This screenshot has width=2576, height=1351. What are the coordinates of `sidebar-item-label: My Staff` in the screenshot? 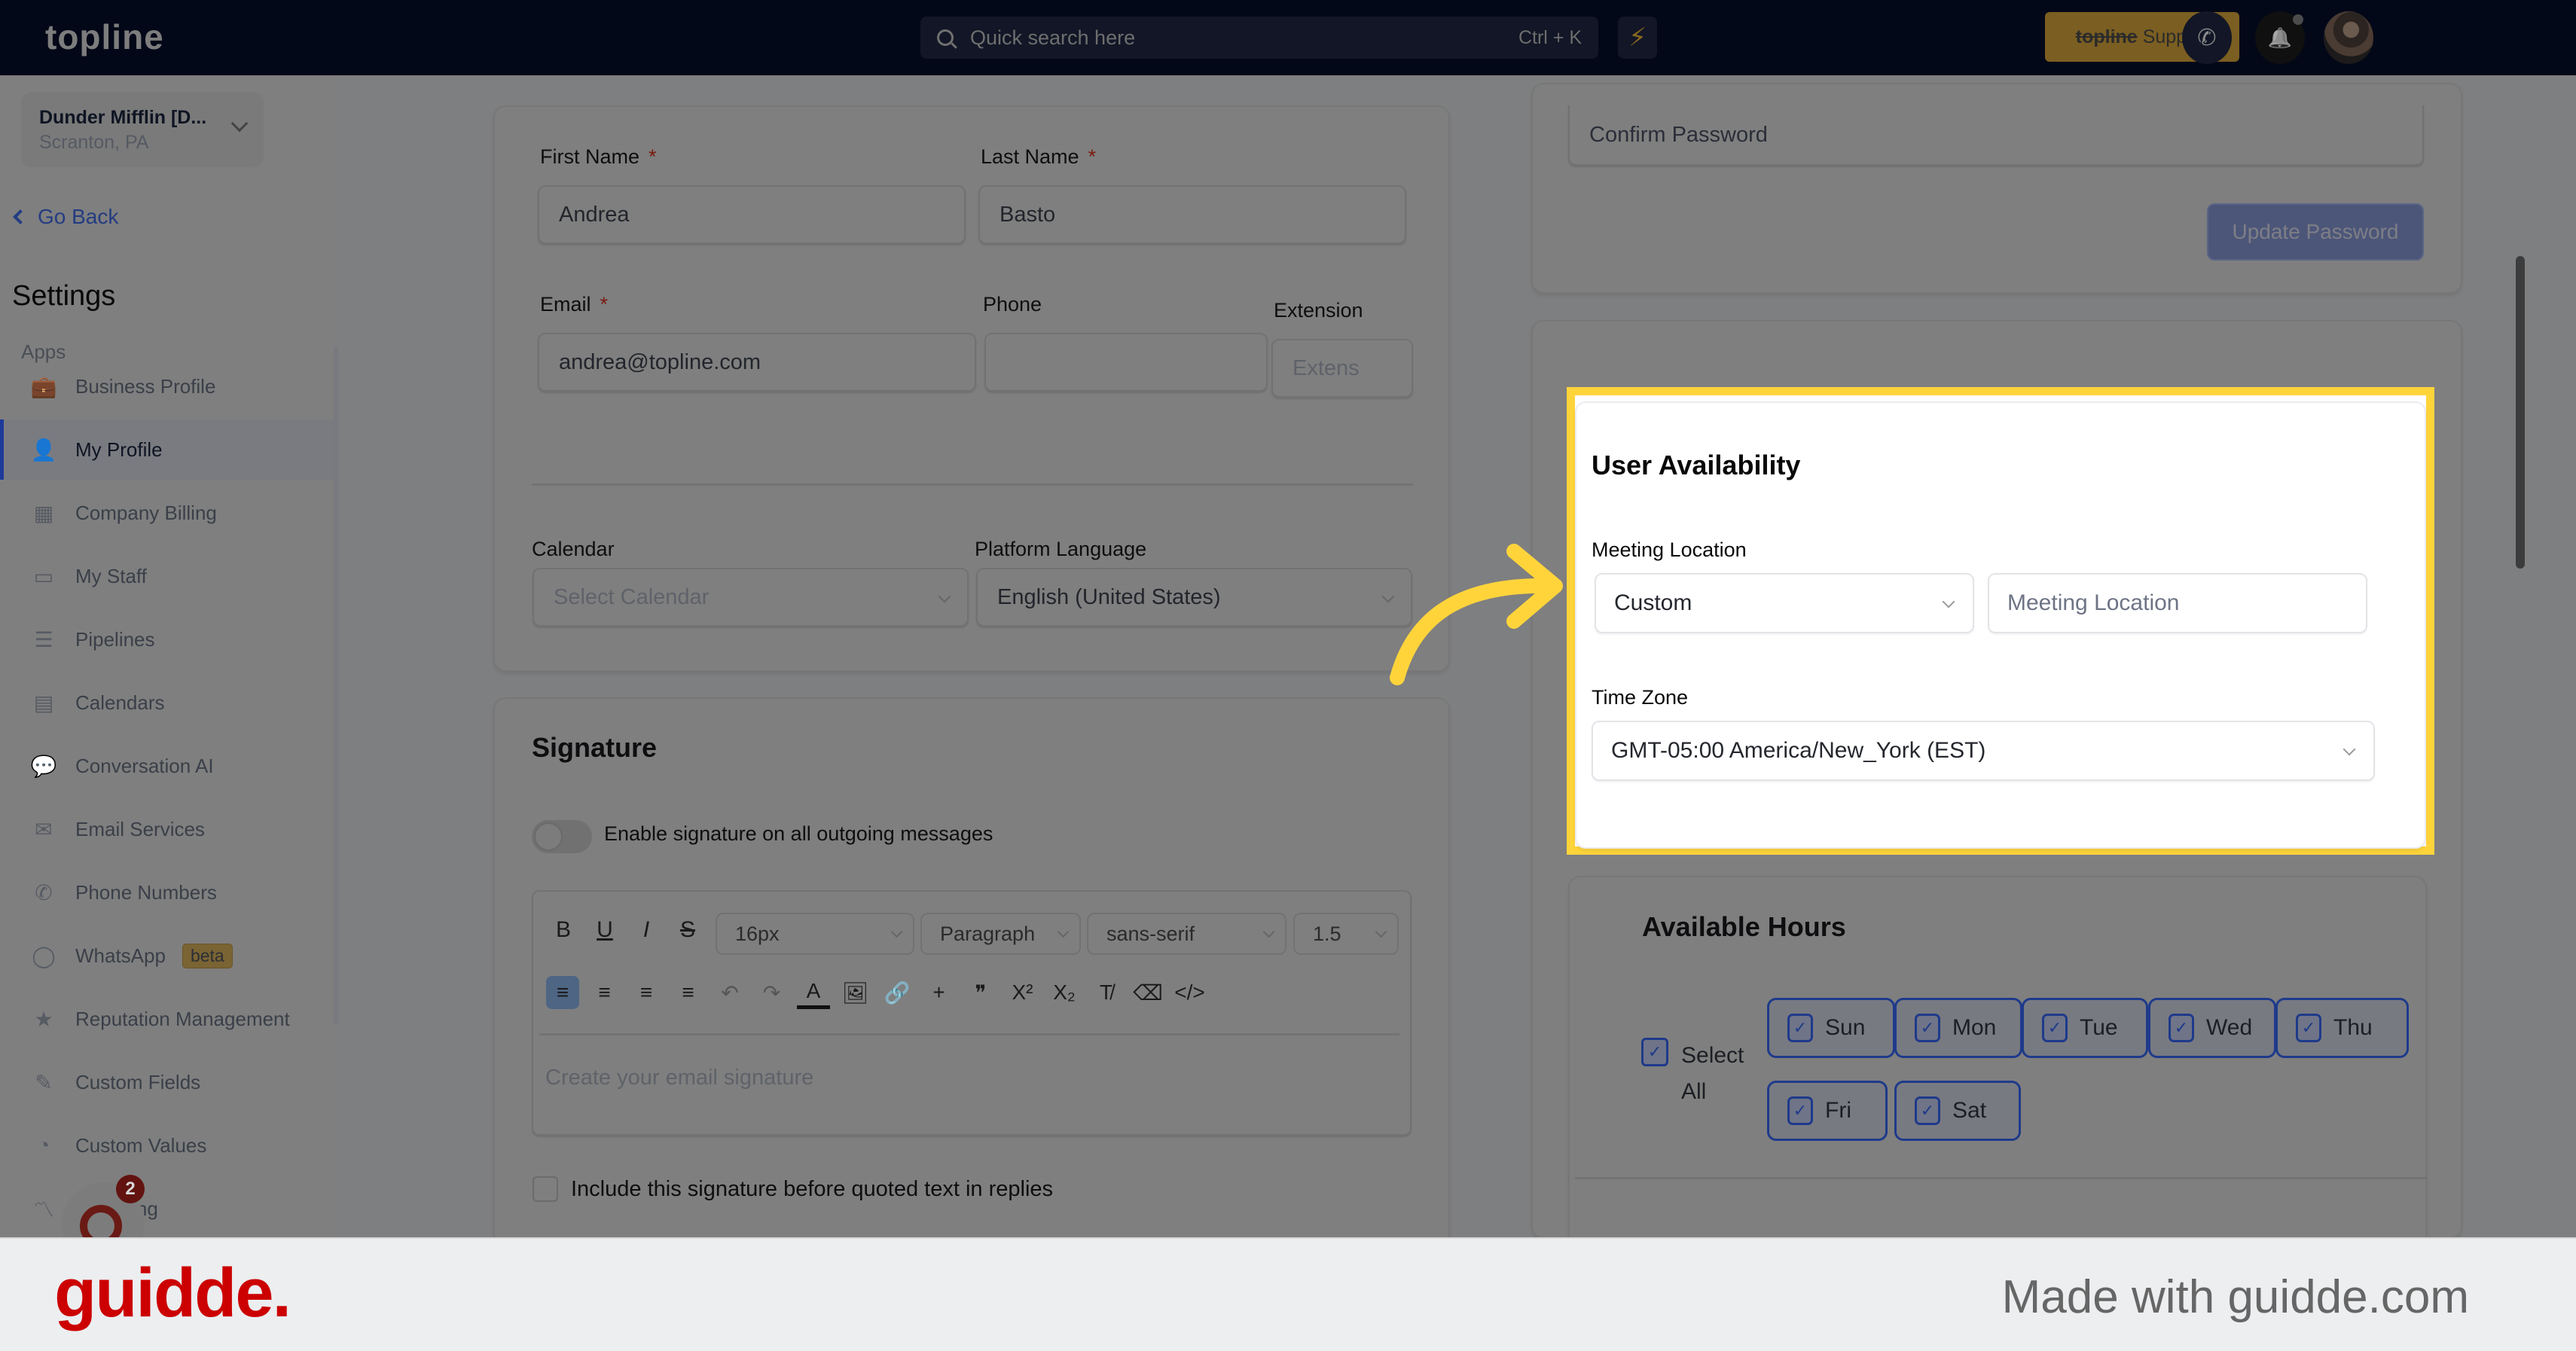 It's located at (111, 575).